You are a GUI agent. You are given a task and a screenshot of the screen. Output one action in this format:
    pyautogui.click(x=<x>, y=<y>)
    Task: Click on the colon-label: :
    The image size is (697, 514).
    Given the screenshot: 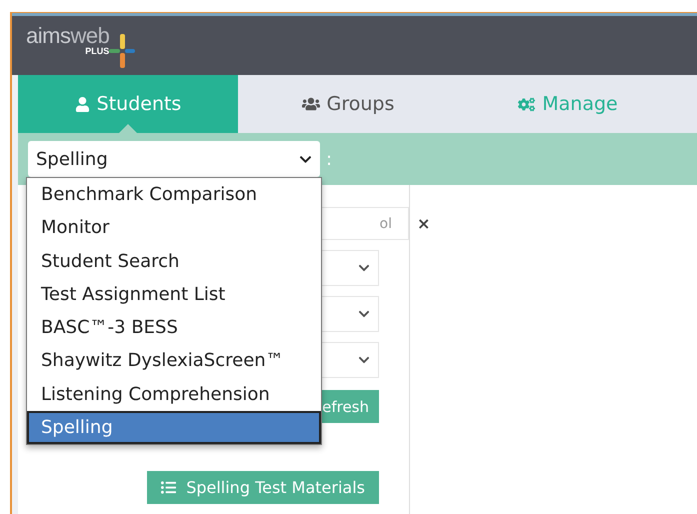 What is the action you would take?
    pyautogui.click(x=329, y=159)
    